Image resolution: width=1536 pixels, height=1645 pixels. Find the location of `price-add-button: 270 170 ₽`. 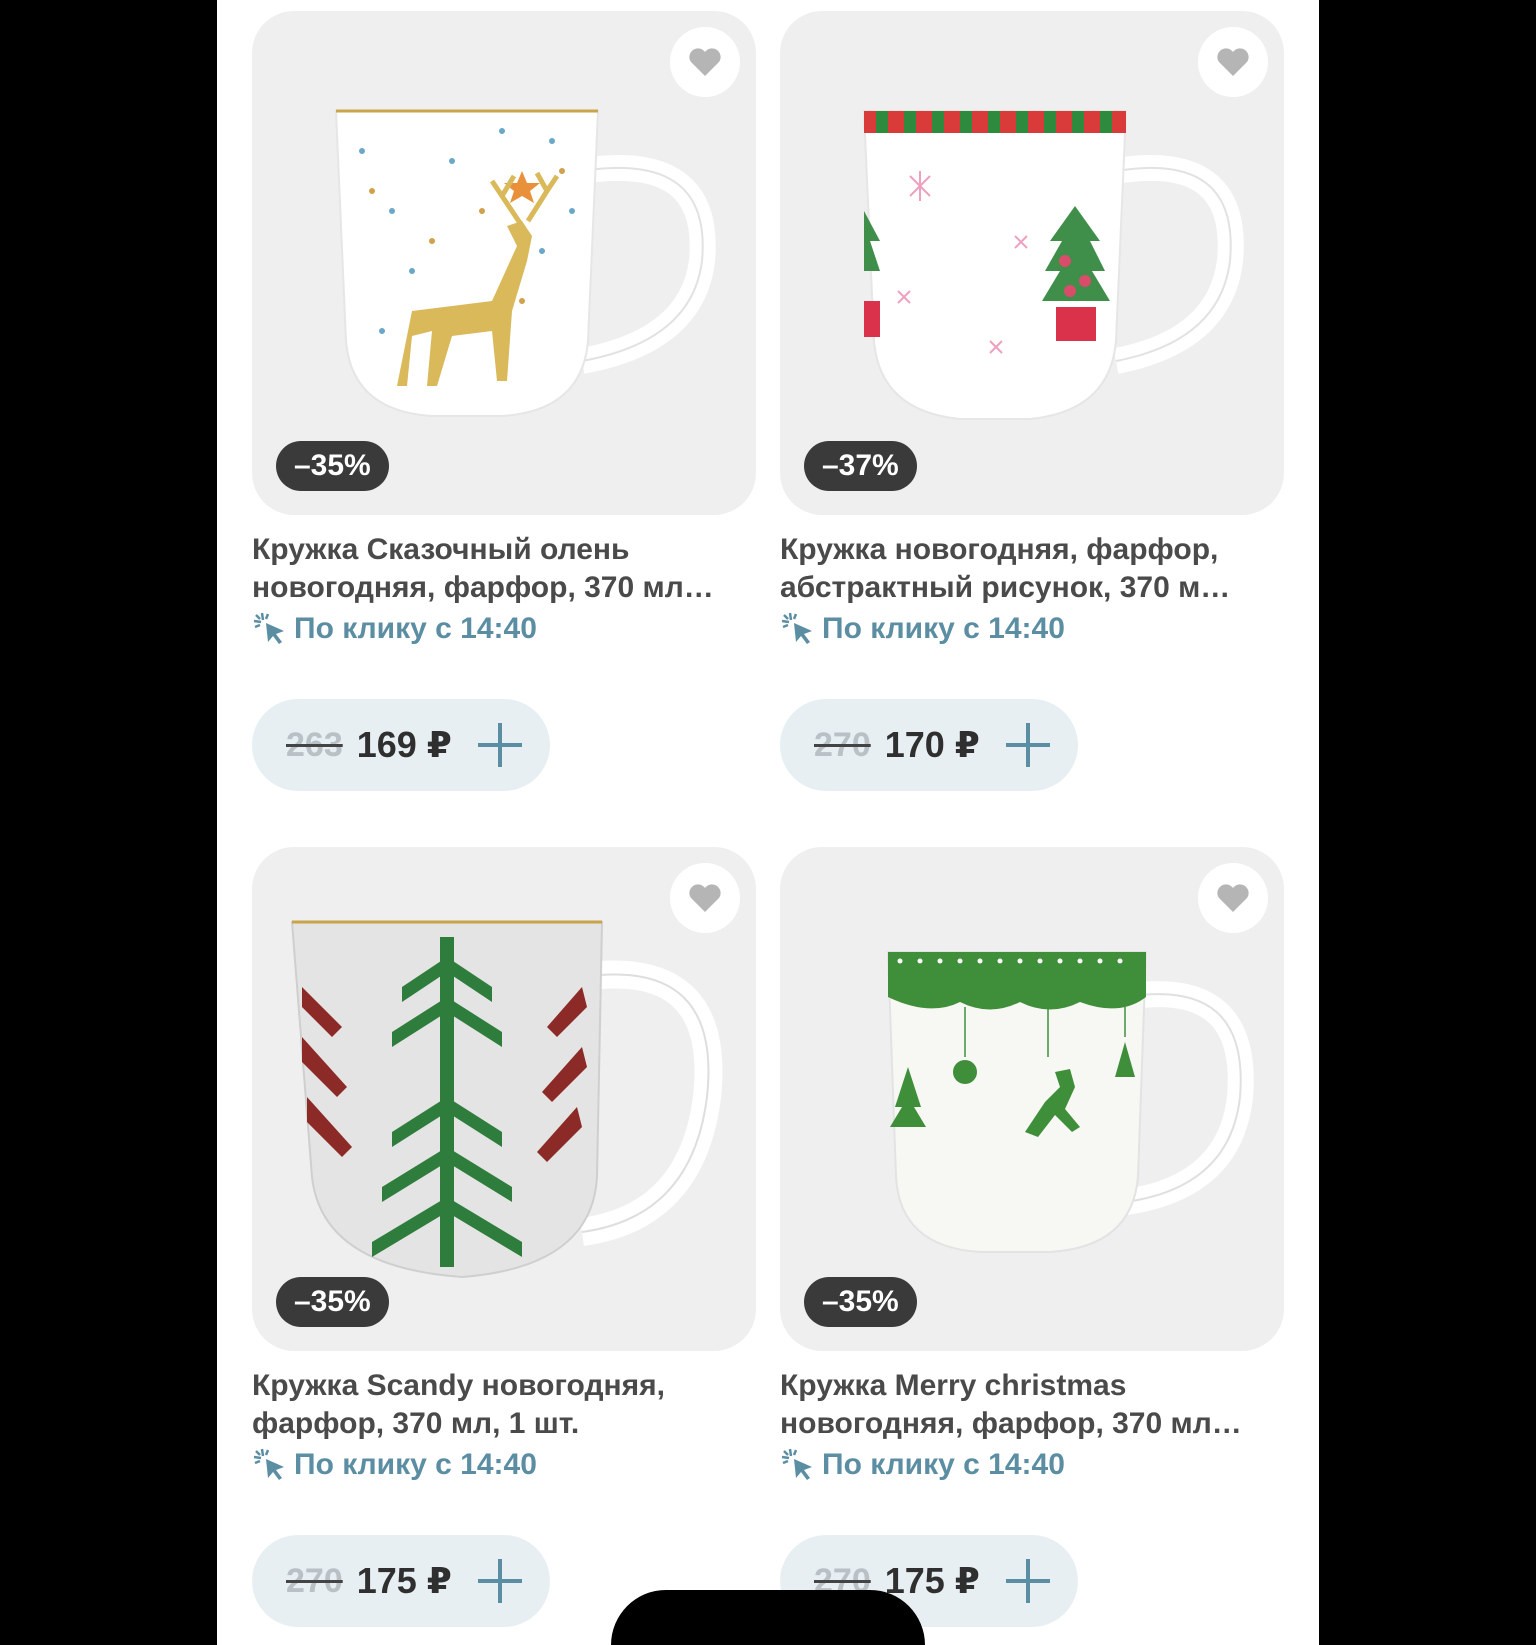

price-add-button: 270 170 ₽ is located at coordinates (929, 745).